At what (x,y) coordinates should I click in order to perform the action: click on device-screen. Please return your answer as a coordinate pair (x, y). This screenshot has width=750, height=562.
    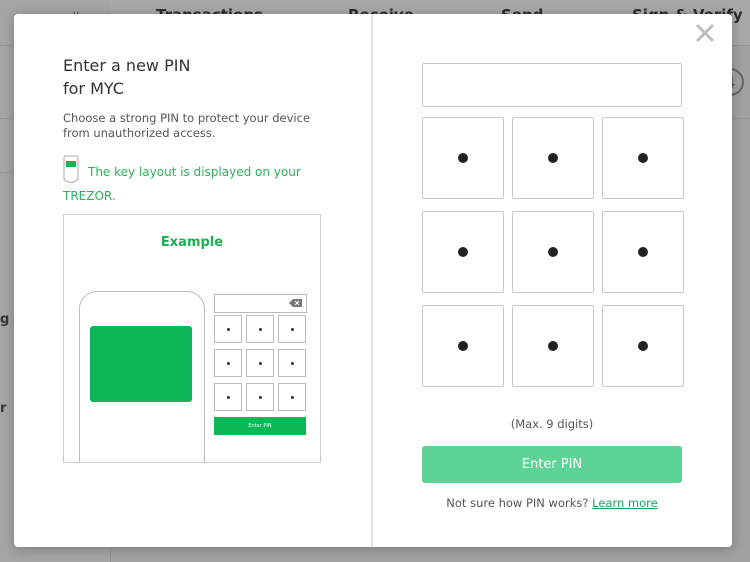
    Looking at the image, I should click on (141, 364).